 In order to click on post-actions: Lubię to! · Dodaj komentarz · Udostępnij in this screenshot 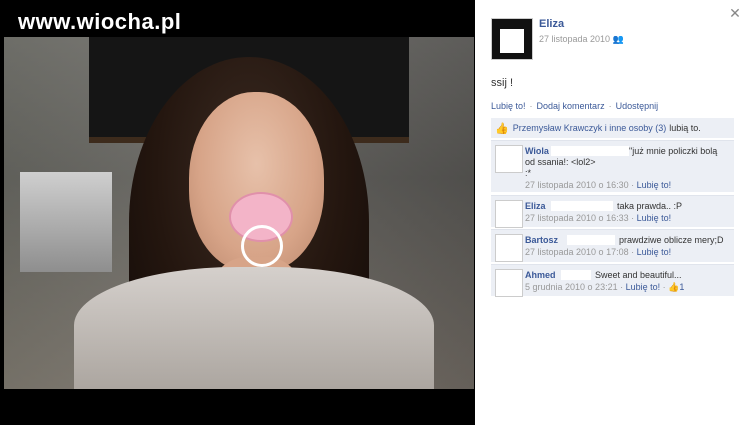, I will do `click(575, 106)`.